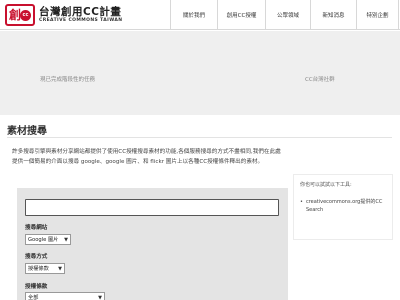 The image size is (400, 300). What do you see at coordinates (326, 185) in the screenshot?
I see `sidebar-title: 你也可以試試以下工具:` at bounding box center [326, 185].